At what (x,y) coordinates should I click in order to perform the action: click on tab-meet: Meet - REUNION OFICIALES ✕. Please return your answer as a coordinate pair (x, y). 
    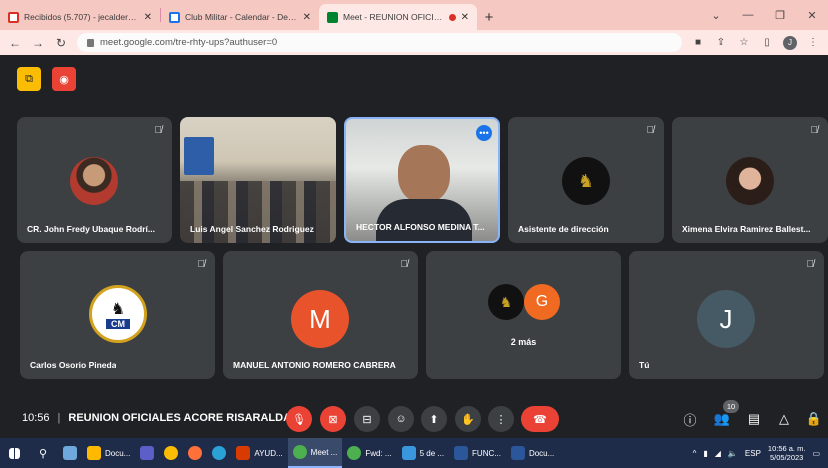
    Looking at the image, I should click on (398, 17).